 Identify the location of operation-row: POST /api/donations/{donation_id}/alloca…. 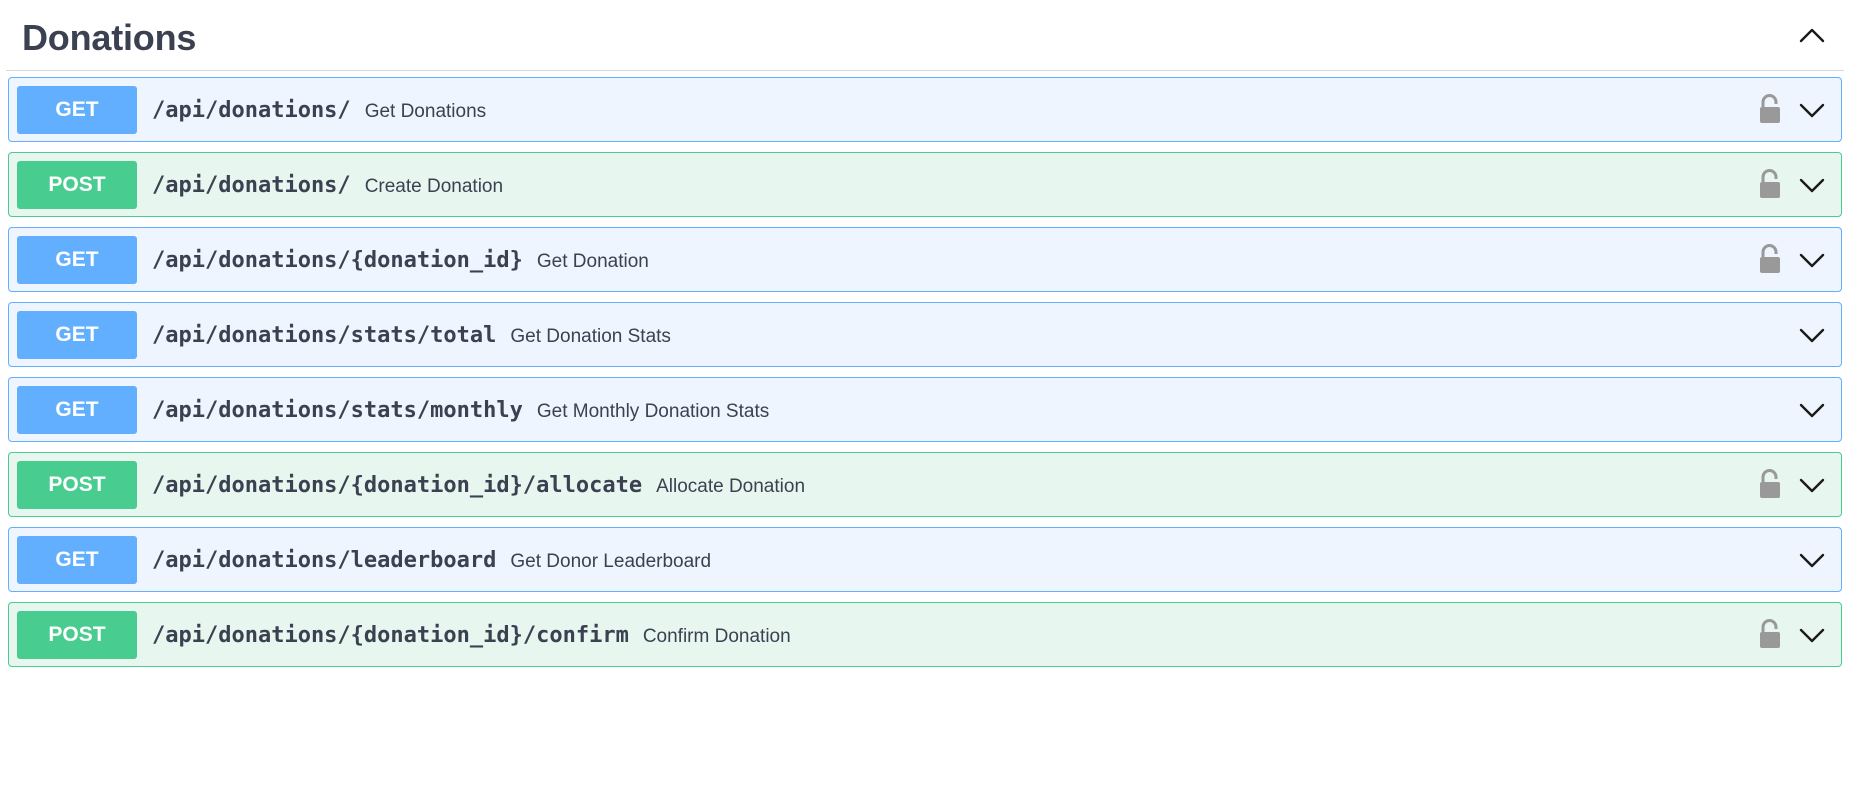
(925, 484).